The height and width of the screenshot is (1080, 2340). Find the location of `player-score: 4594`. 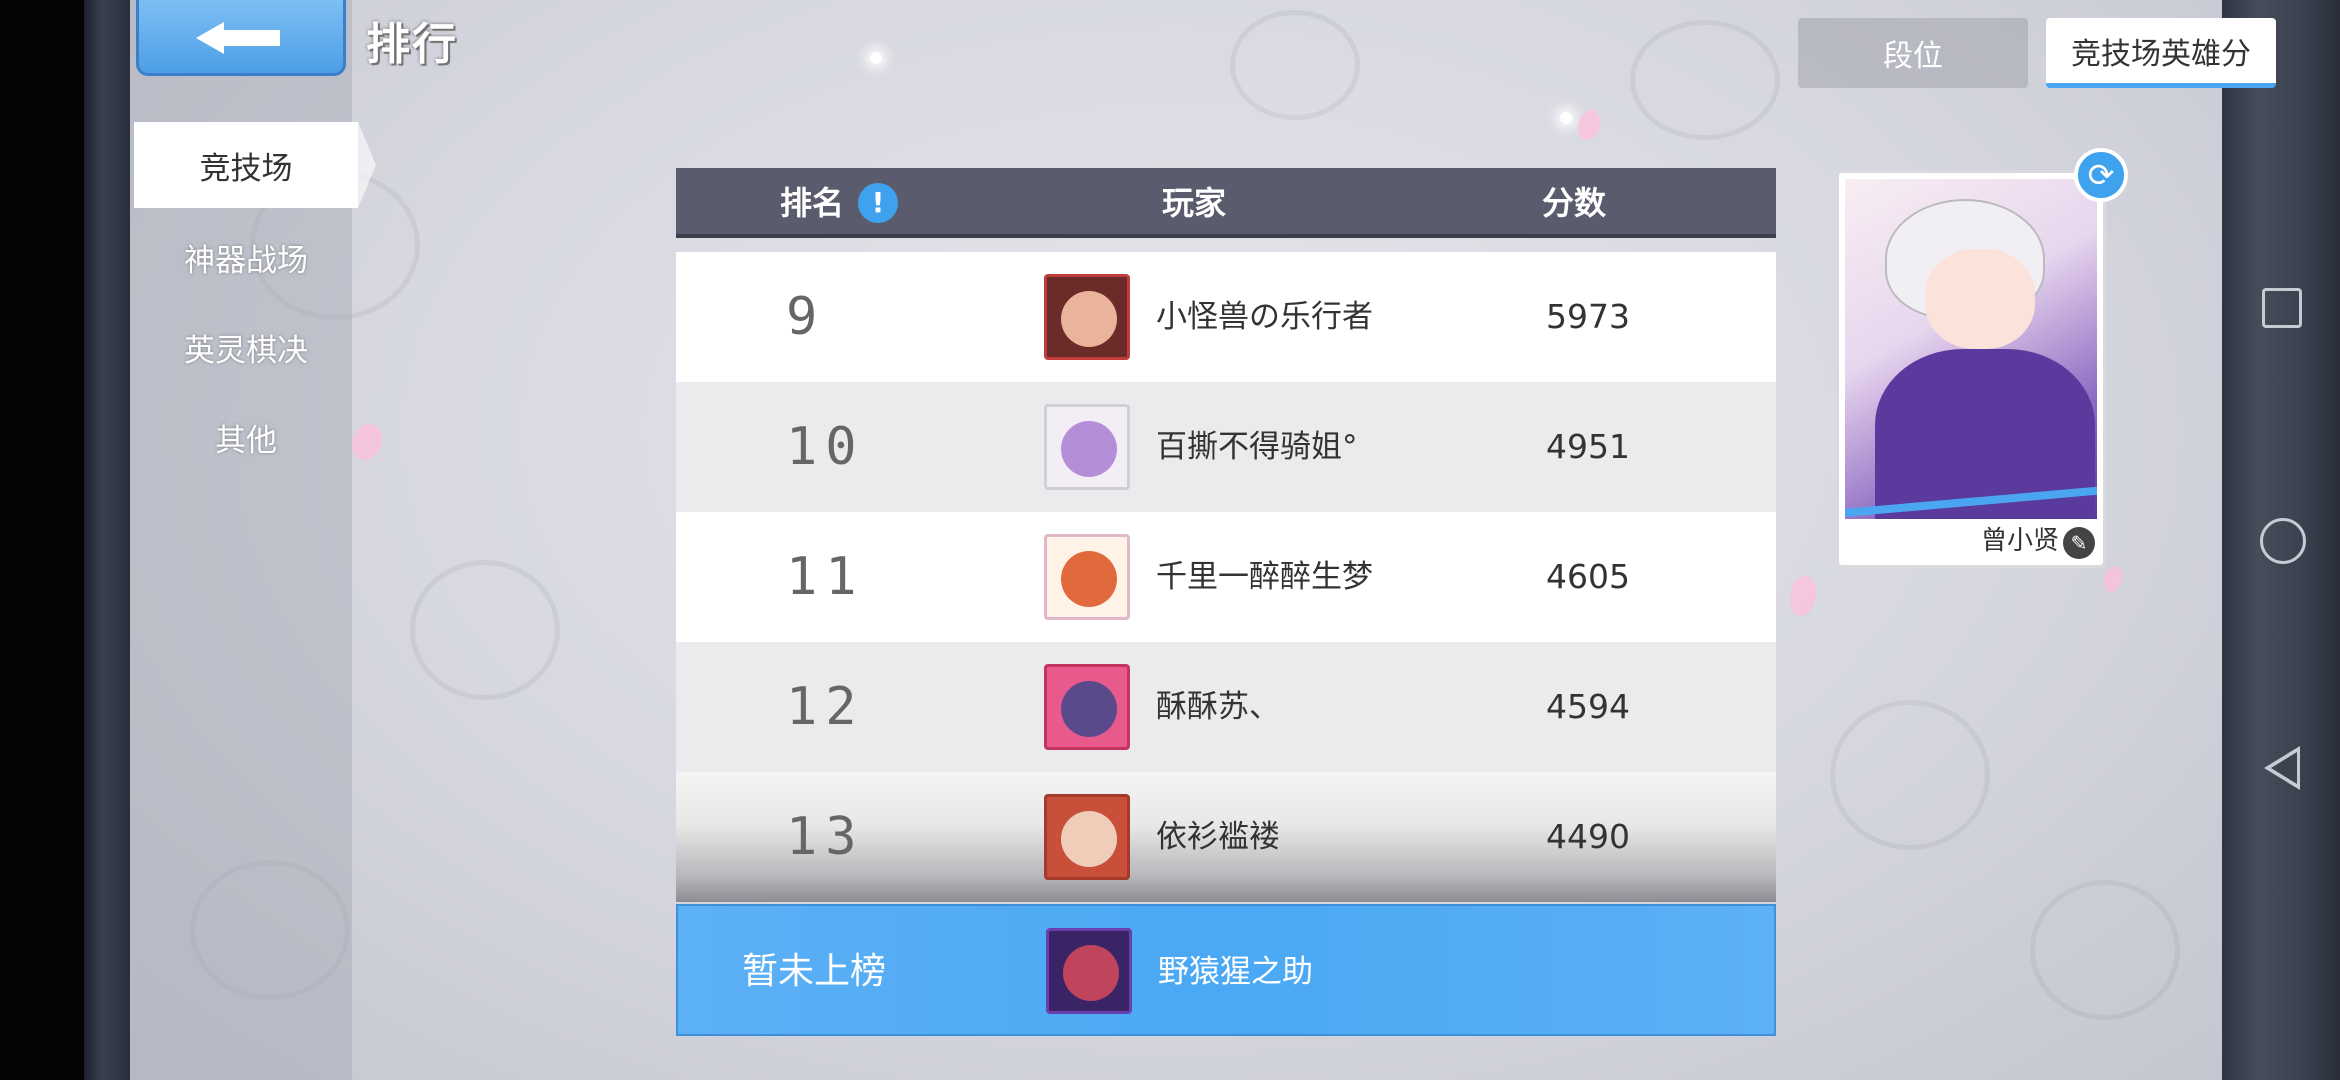

player-score: 4594 is located at coordinates (1588, 706).